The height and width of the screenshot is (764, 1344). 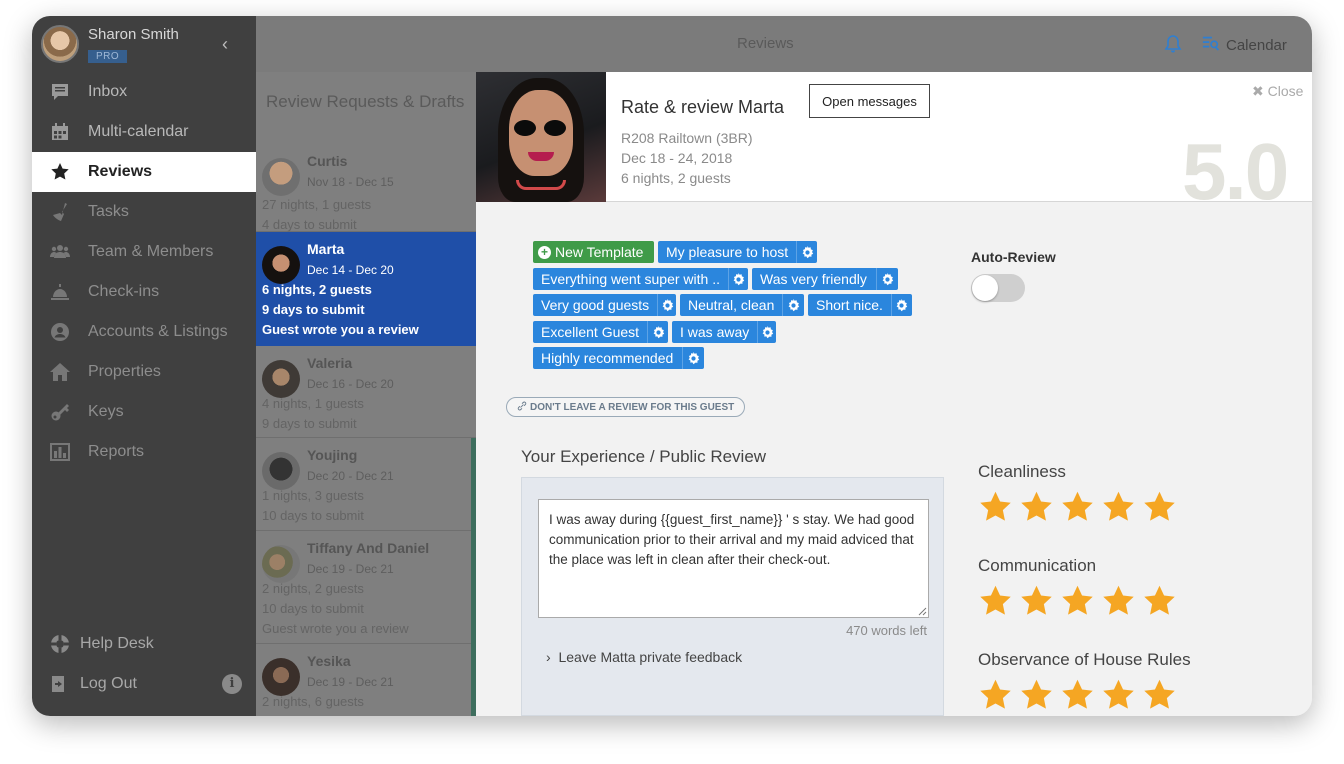 What do you see at coordinates (144, 172) in the screenshot?
I see `sidebar-item-reviews: Reviews` at bounding box center [144, 172].